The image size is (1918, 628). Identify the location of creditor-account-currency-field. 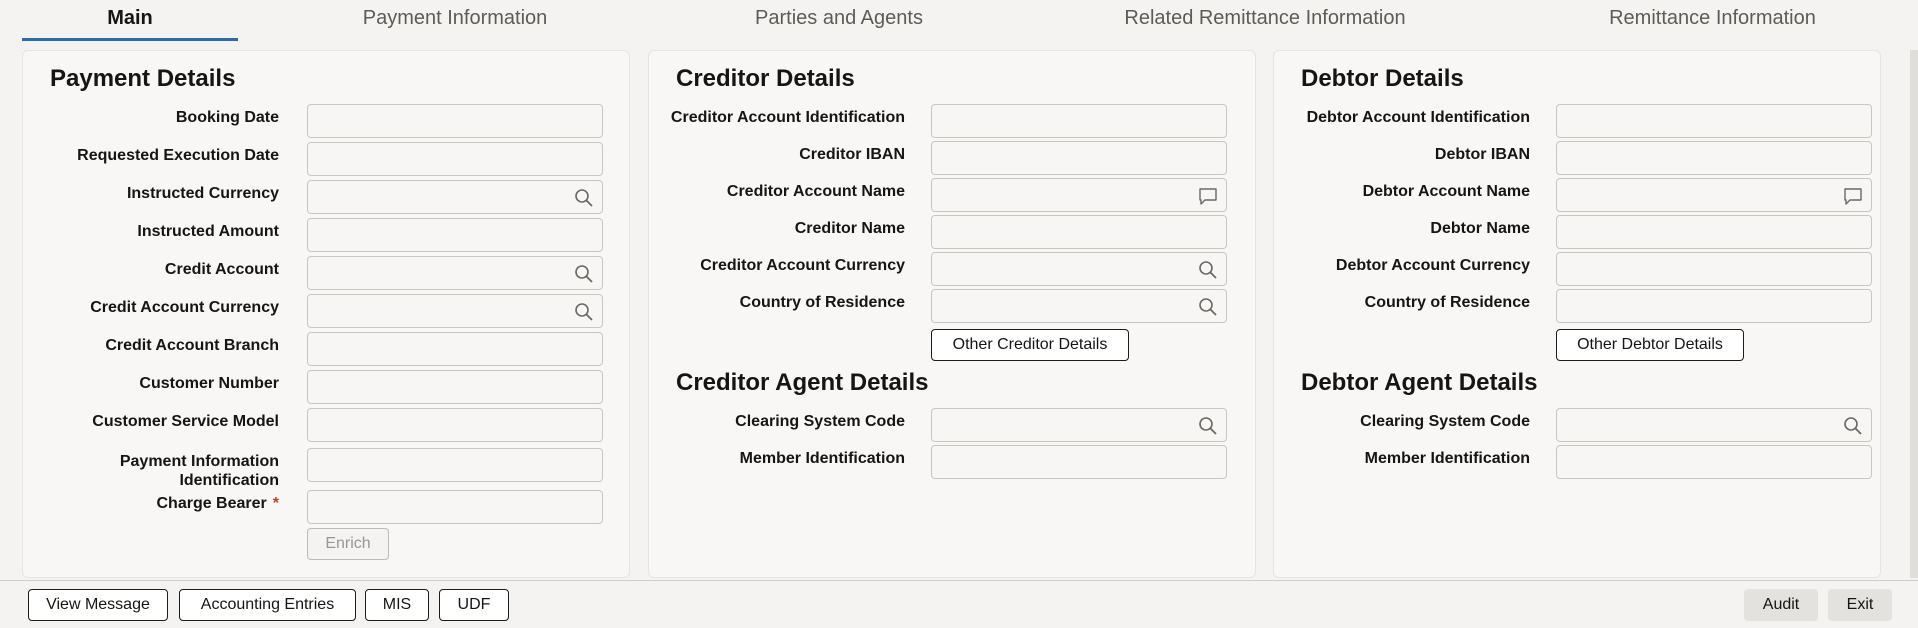
(1079, 269).